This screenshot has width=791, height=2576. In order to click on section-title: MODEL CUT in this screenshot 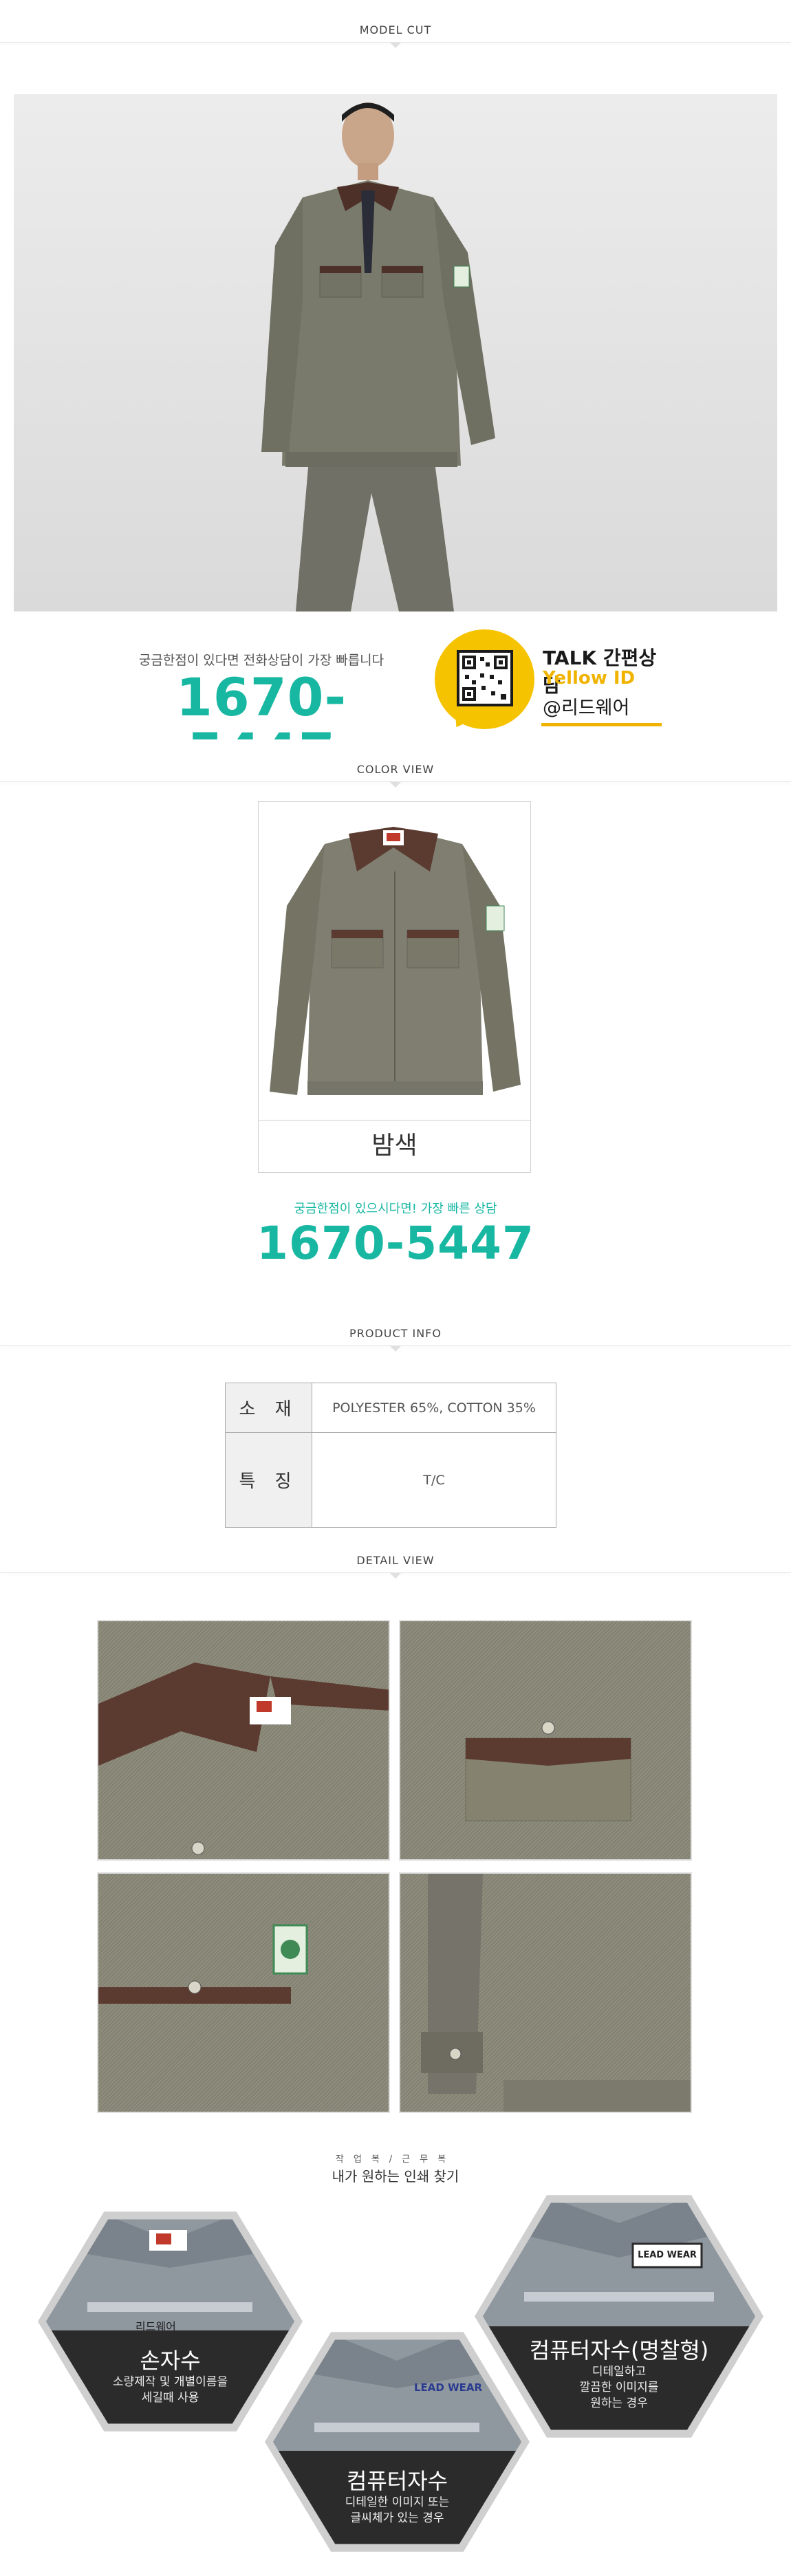, I will do `click(395, 29)`.